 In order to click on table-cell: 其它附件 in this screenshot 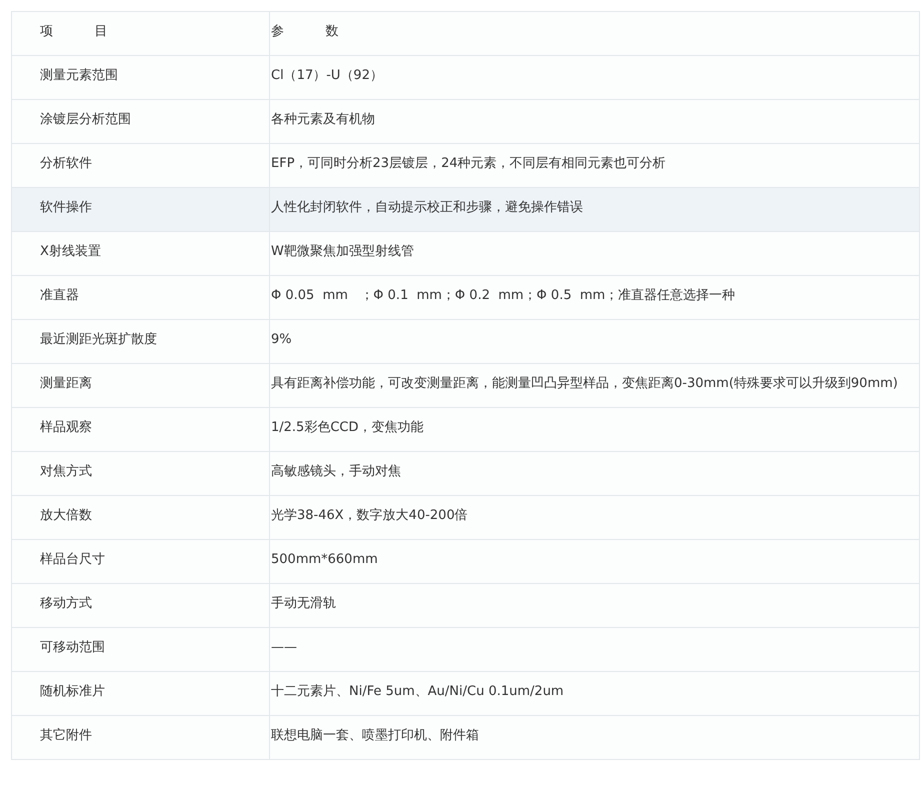, I will do `click(141, 738)`.